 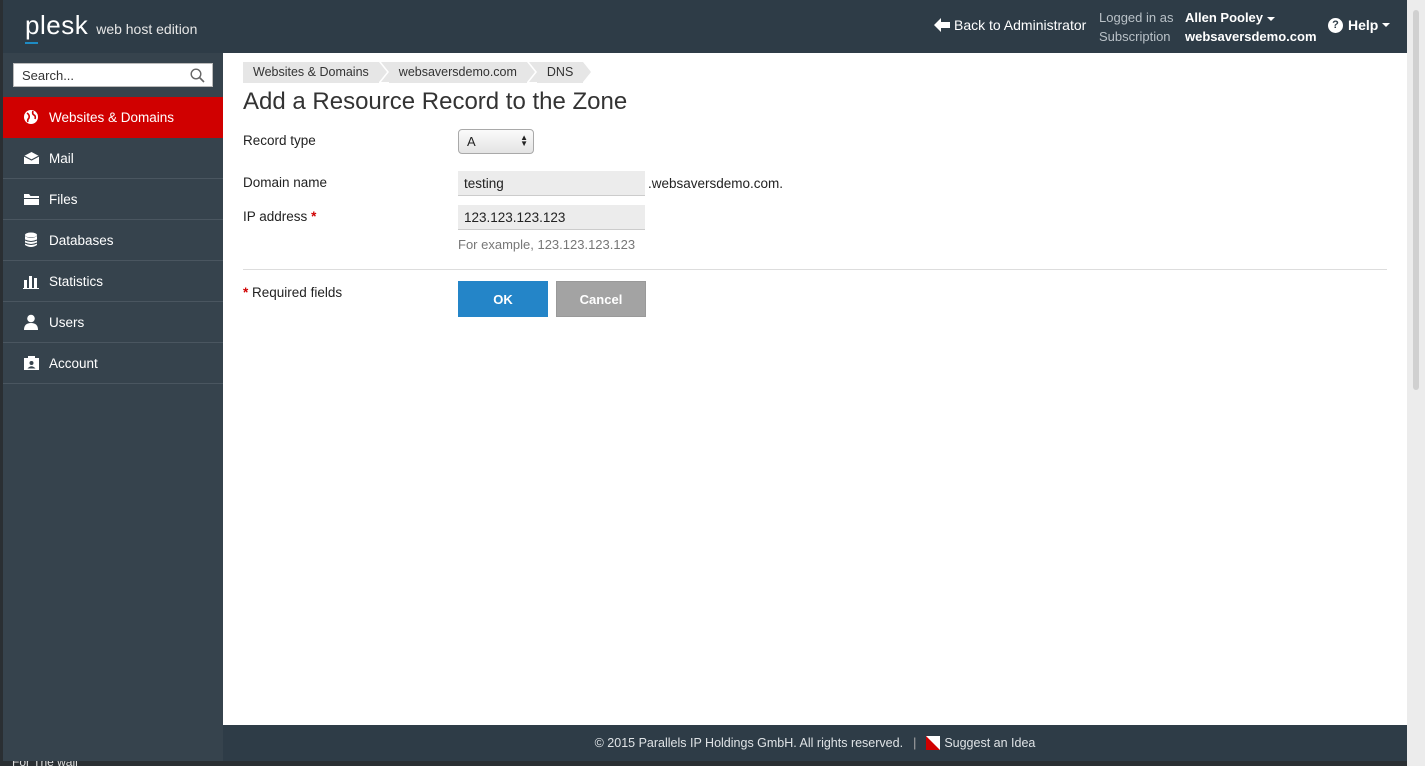 I want to click on logo-name: plesk, so click(x=56, y=27).